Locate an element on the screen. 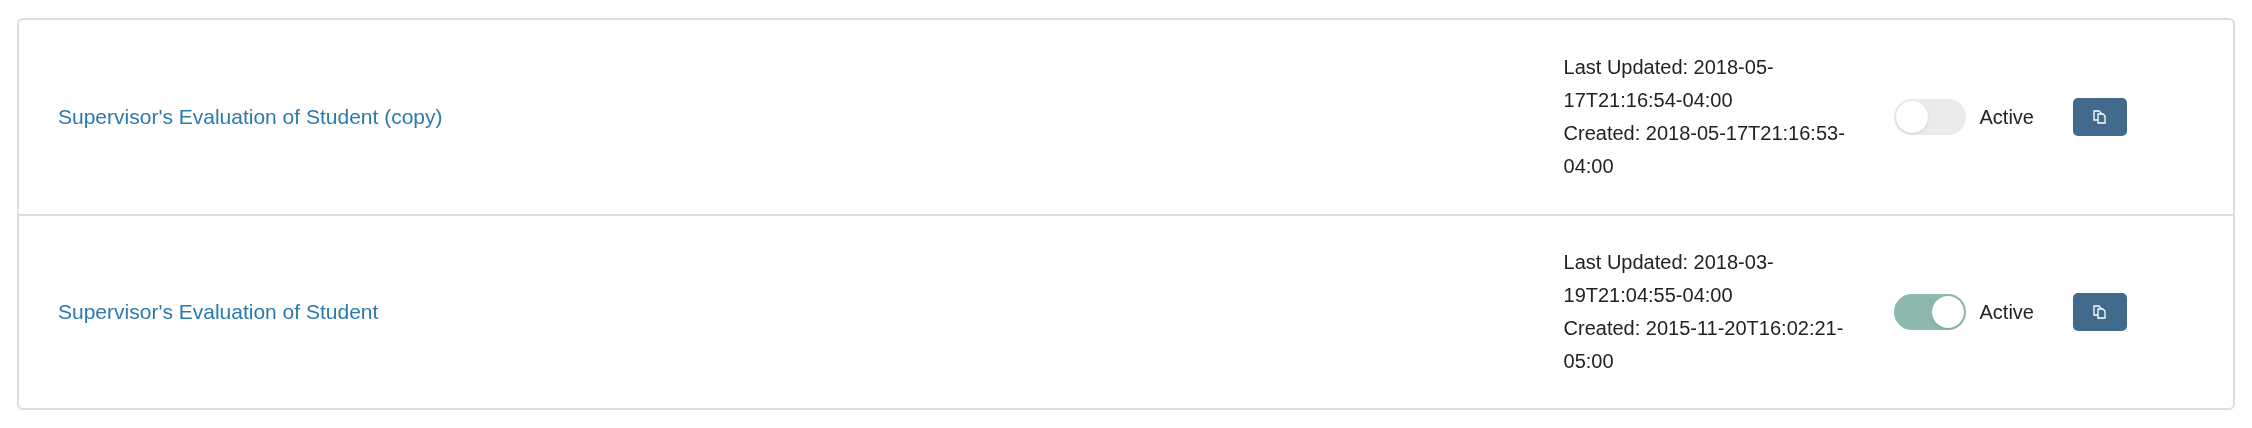 Image resolution: width=2252 pixels, height=428 pixels. form-title-link: Supervisor's Evaluation of Student is located at coordinates (218, 312).